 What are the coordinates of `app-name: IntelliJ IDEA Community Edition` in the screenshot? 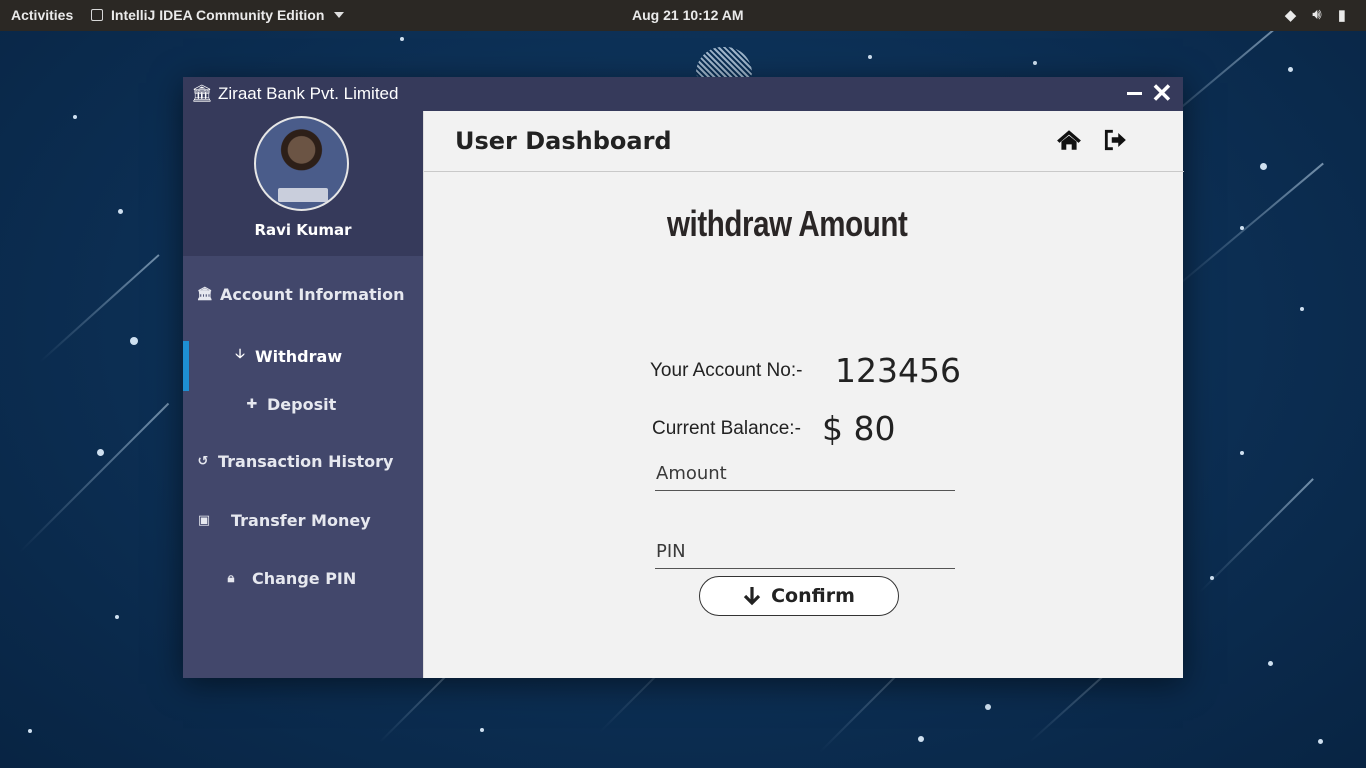 It's located at (218, 15).